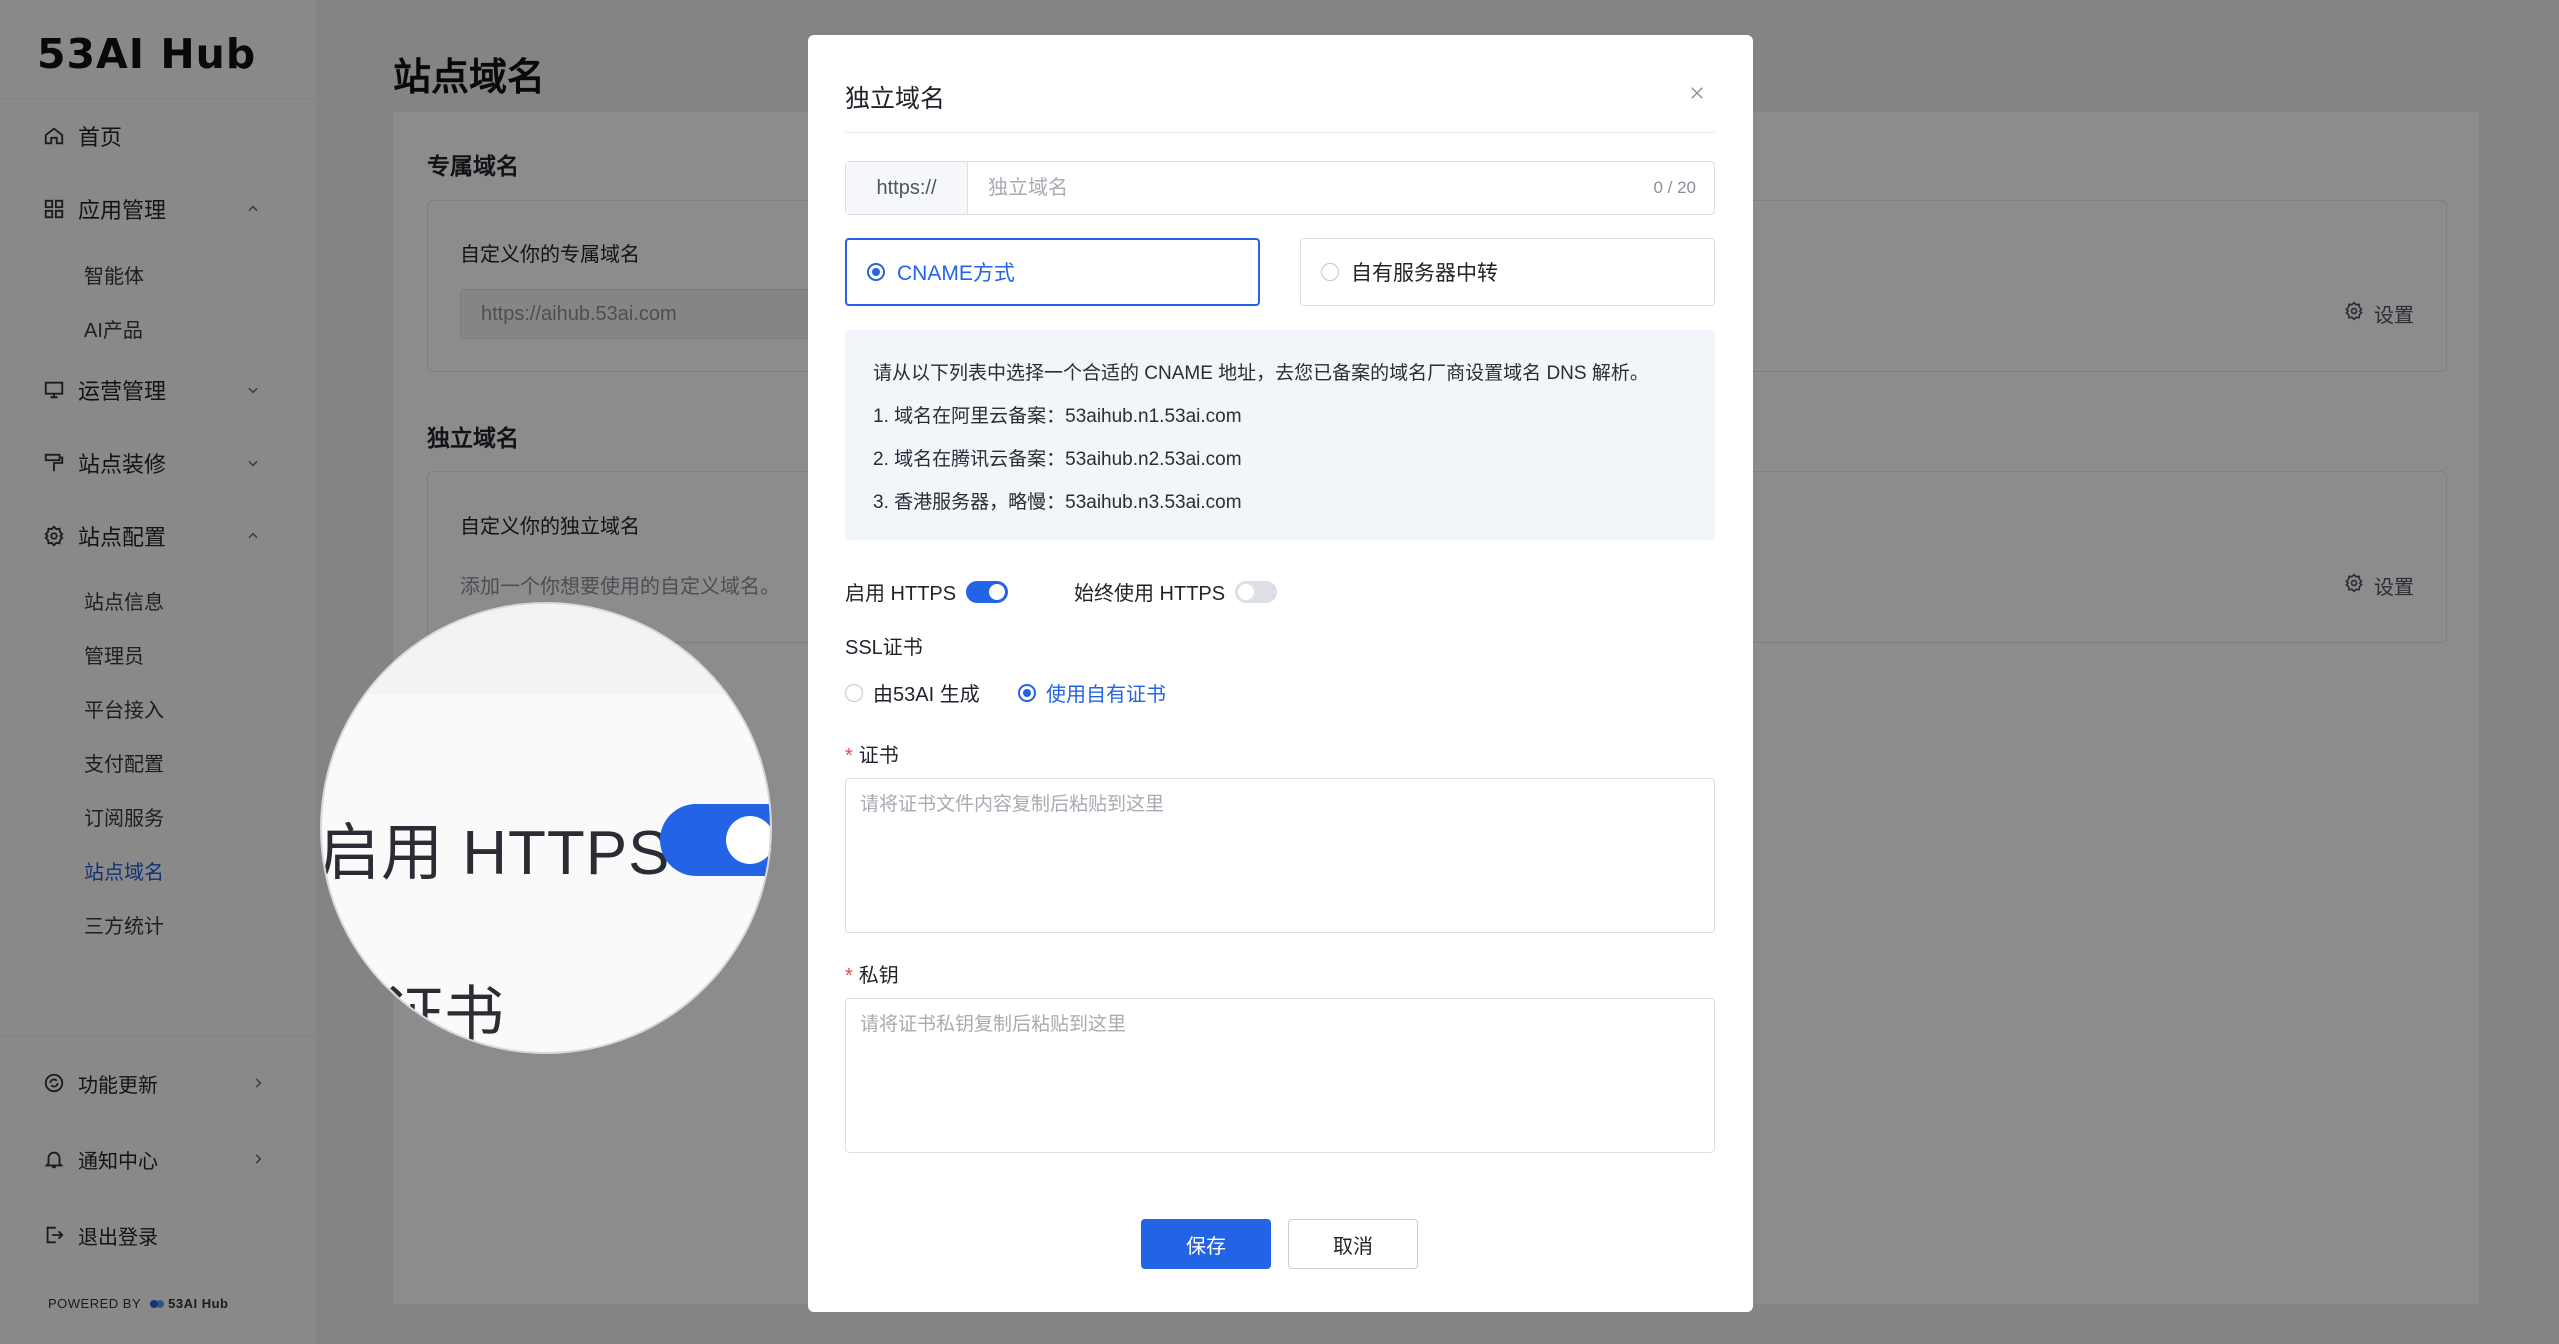 The width and height of the screenshot is (2559, 1344). I want to click on modal-title: 独立域名, so click(895, 99).